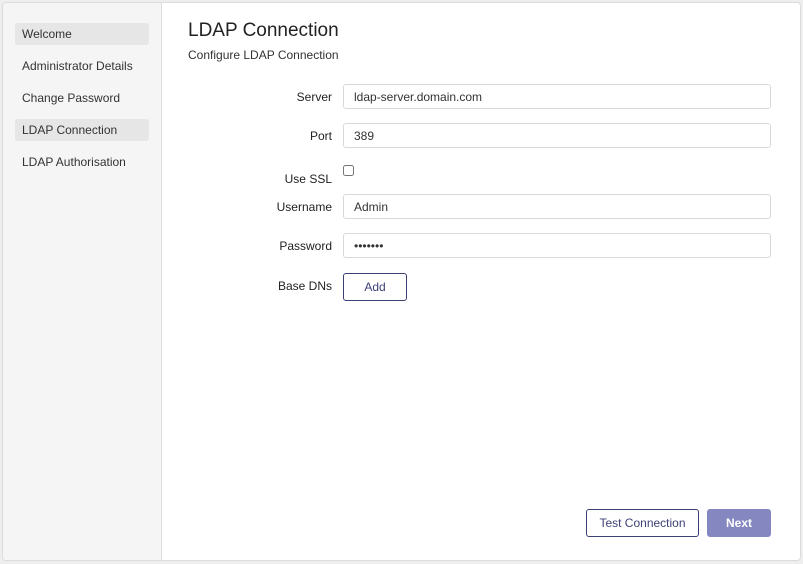 The image size is (803, 564). What do you see at coordinates (82, 162) in the screenshot?
I see `sidebar-item-ldap-authorisation: LDAP Authorisation` at bounding box center [82, 162].